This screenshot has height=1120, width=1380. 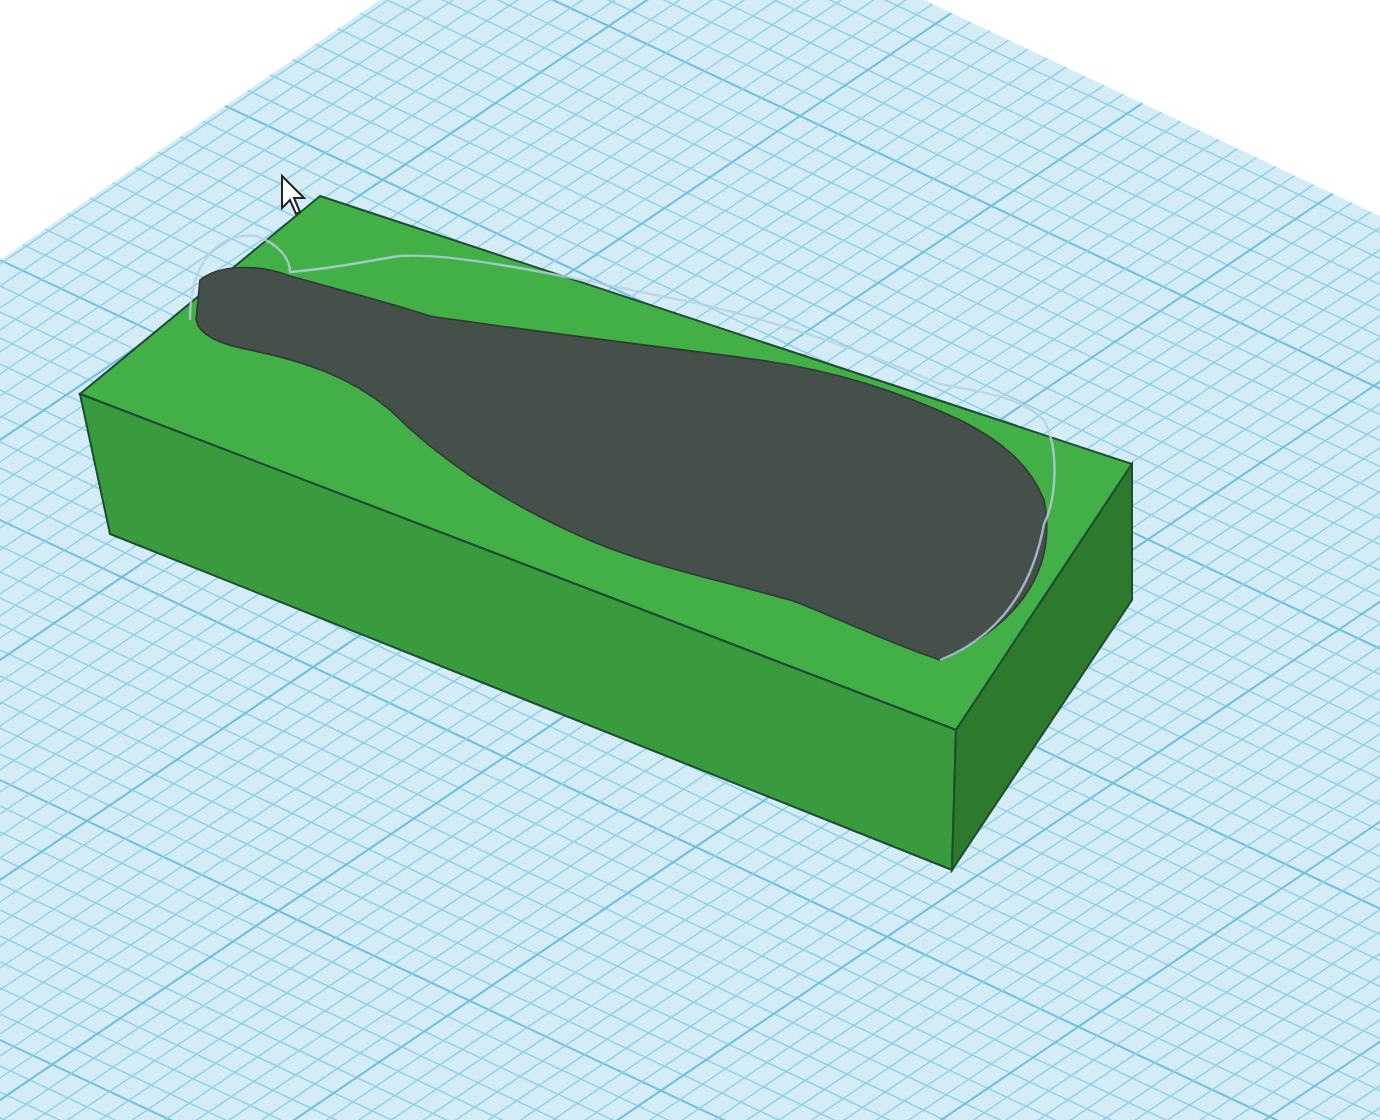 I want to click on cursor-icon, so click(x=294, y=194).